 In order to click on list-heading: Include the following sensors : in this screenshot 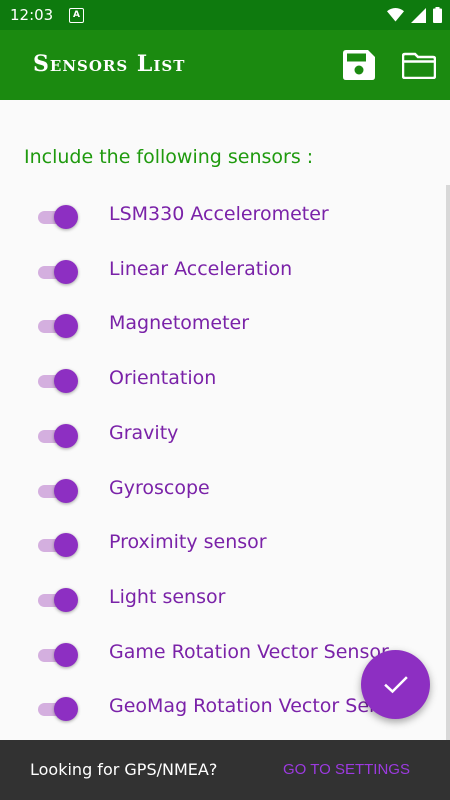, I will do `click(169, 157)`.